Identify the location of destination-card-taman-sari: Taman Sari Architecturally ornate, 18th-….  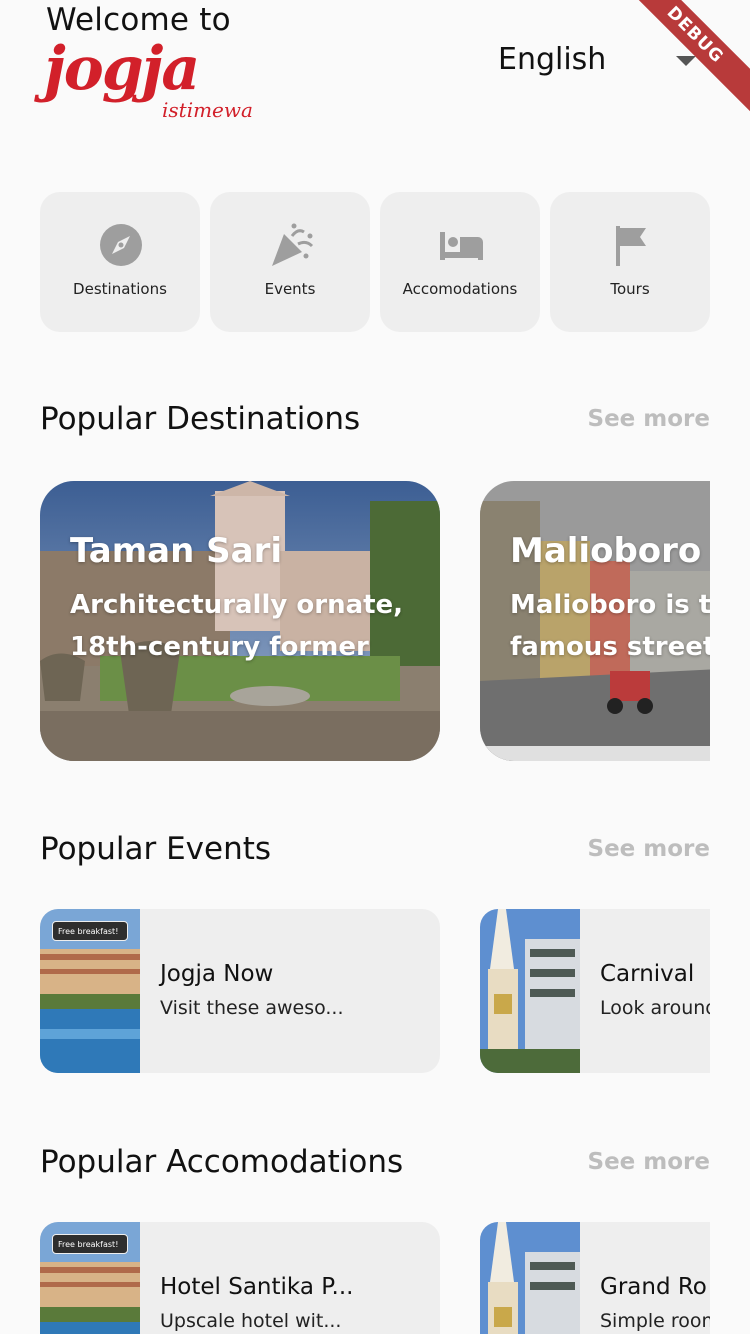
(240, 621).